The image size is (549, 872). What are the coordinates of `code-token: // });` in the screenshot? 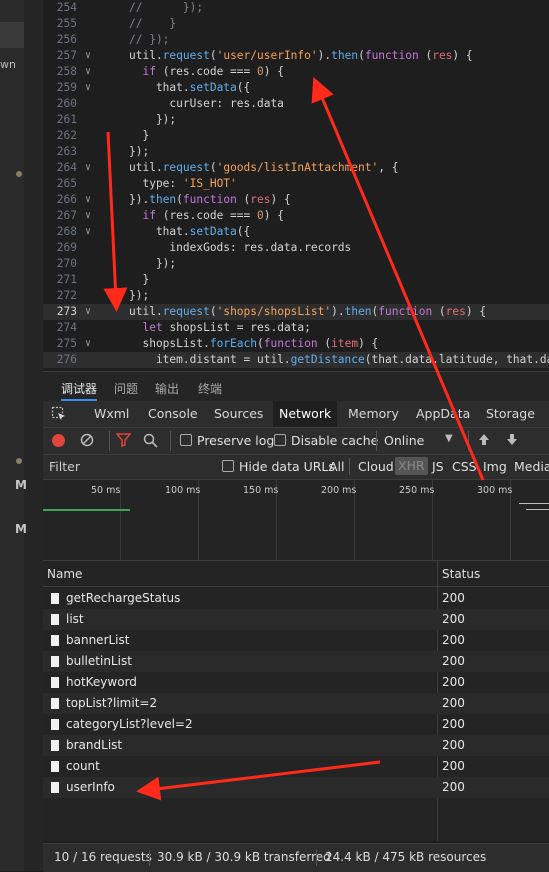 It's located at (149, 39).